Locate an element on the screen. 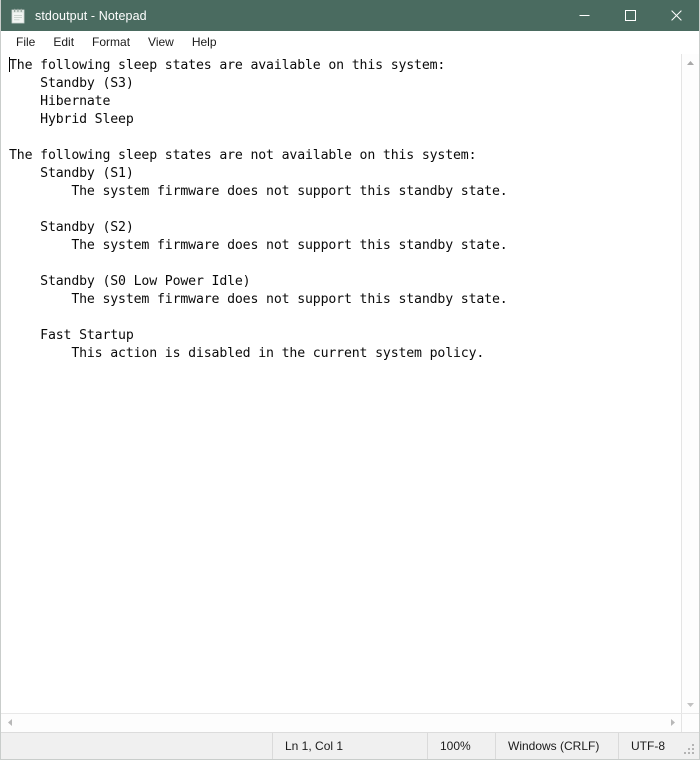 This screenshot has height=760, width=700. scroll-left-icon is located at coordinates (9, 722).